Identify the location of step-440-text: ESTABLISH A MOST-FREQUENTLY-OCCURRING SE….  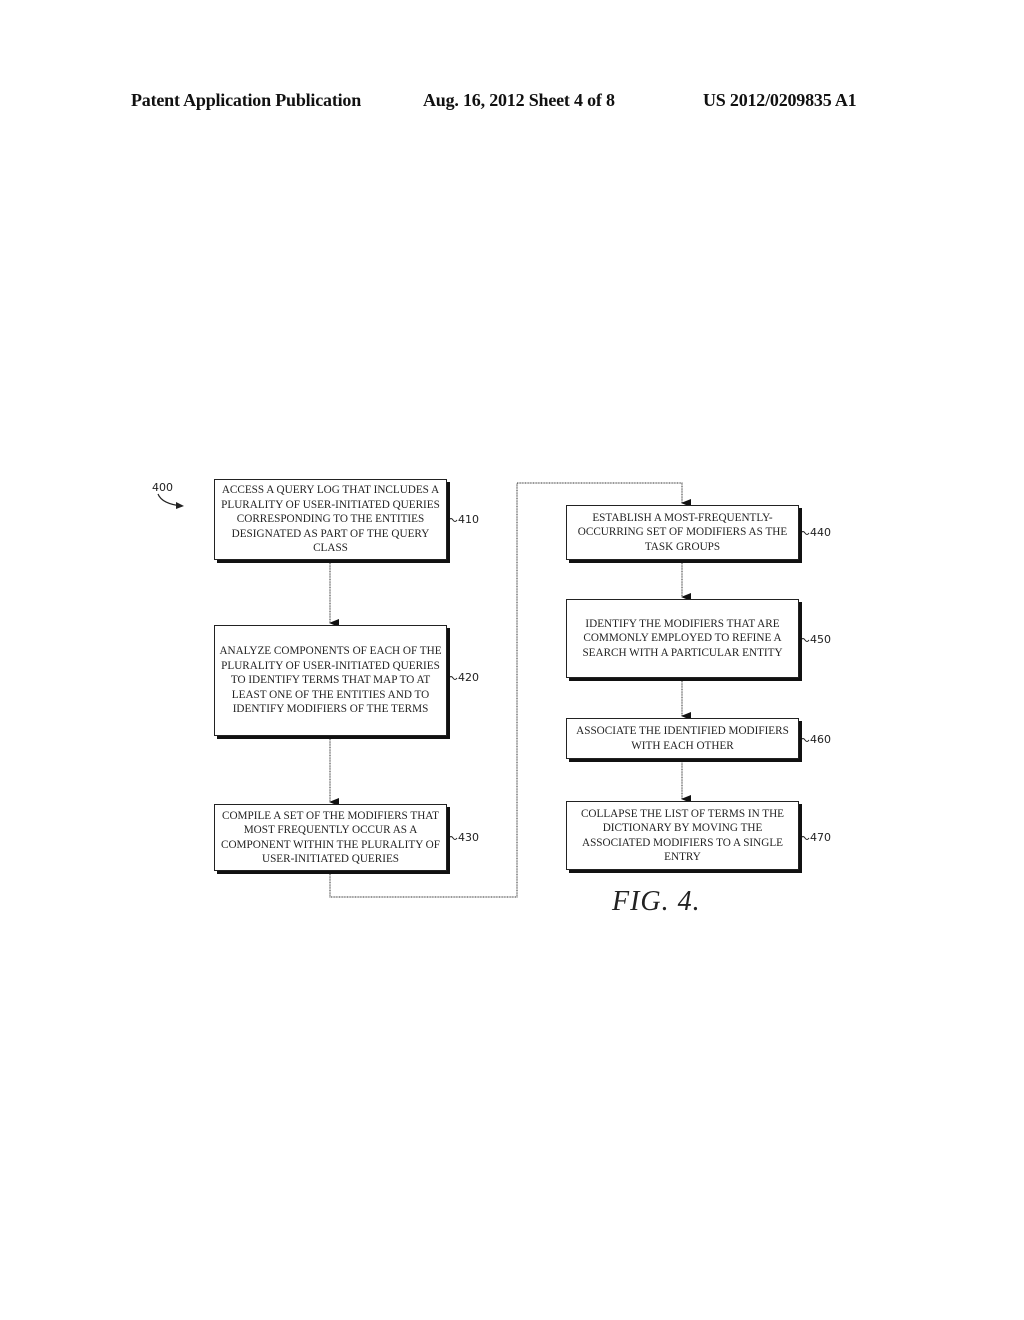
(682, 532).